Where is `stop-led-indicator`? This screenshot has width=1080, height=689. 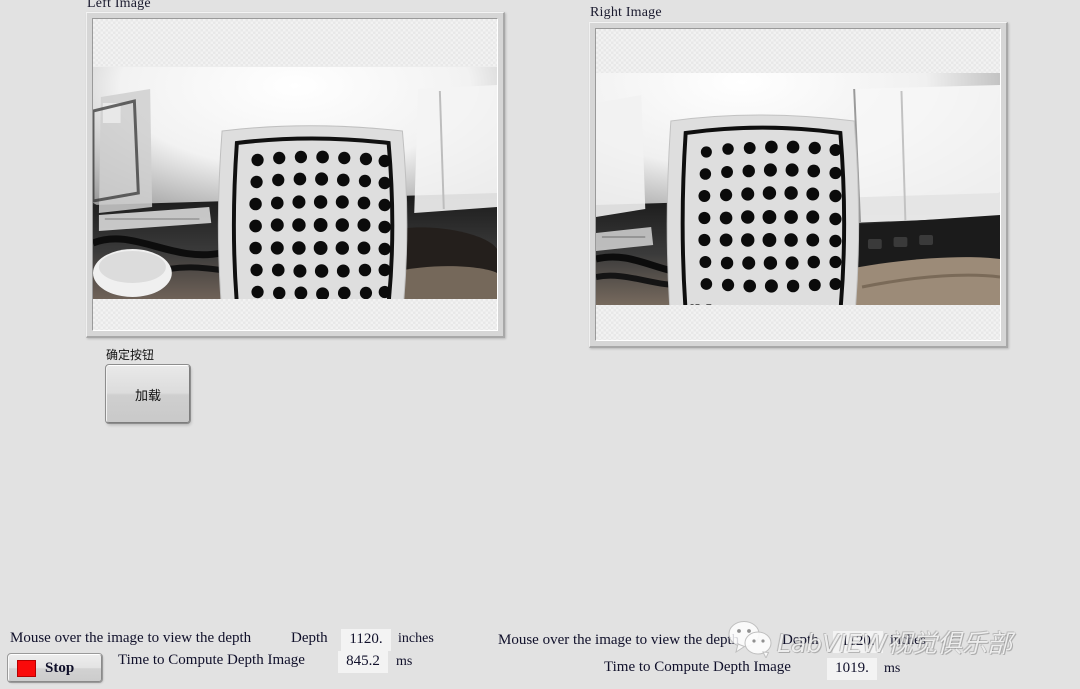 stop-led-indicator is located at coordinates (26, 668).